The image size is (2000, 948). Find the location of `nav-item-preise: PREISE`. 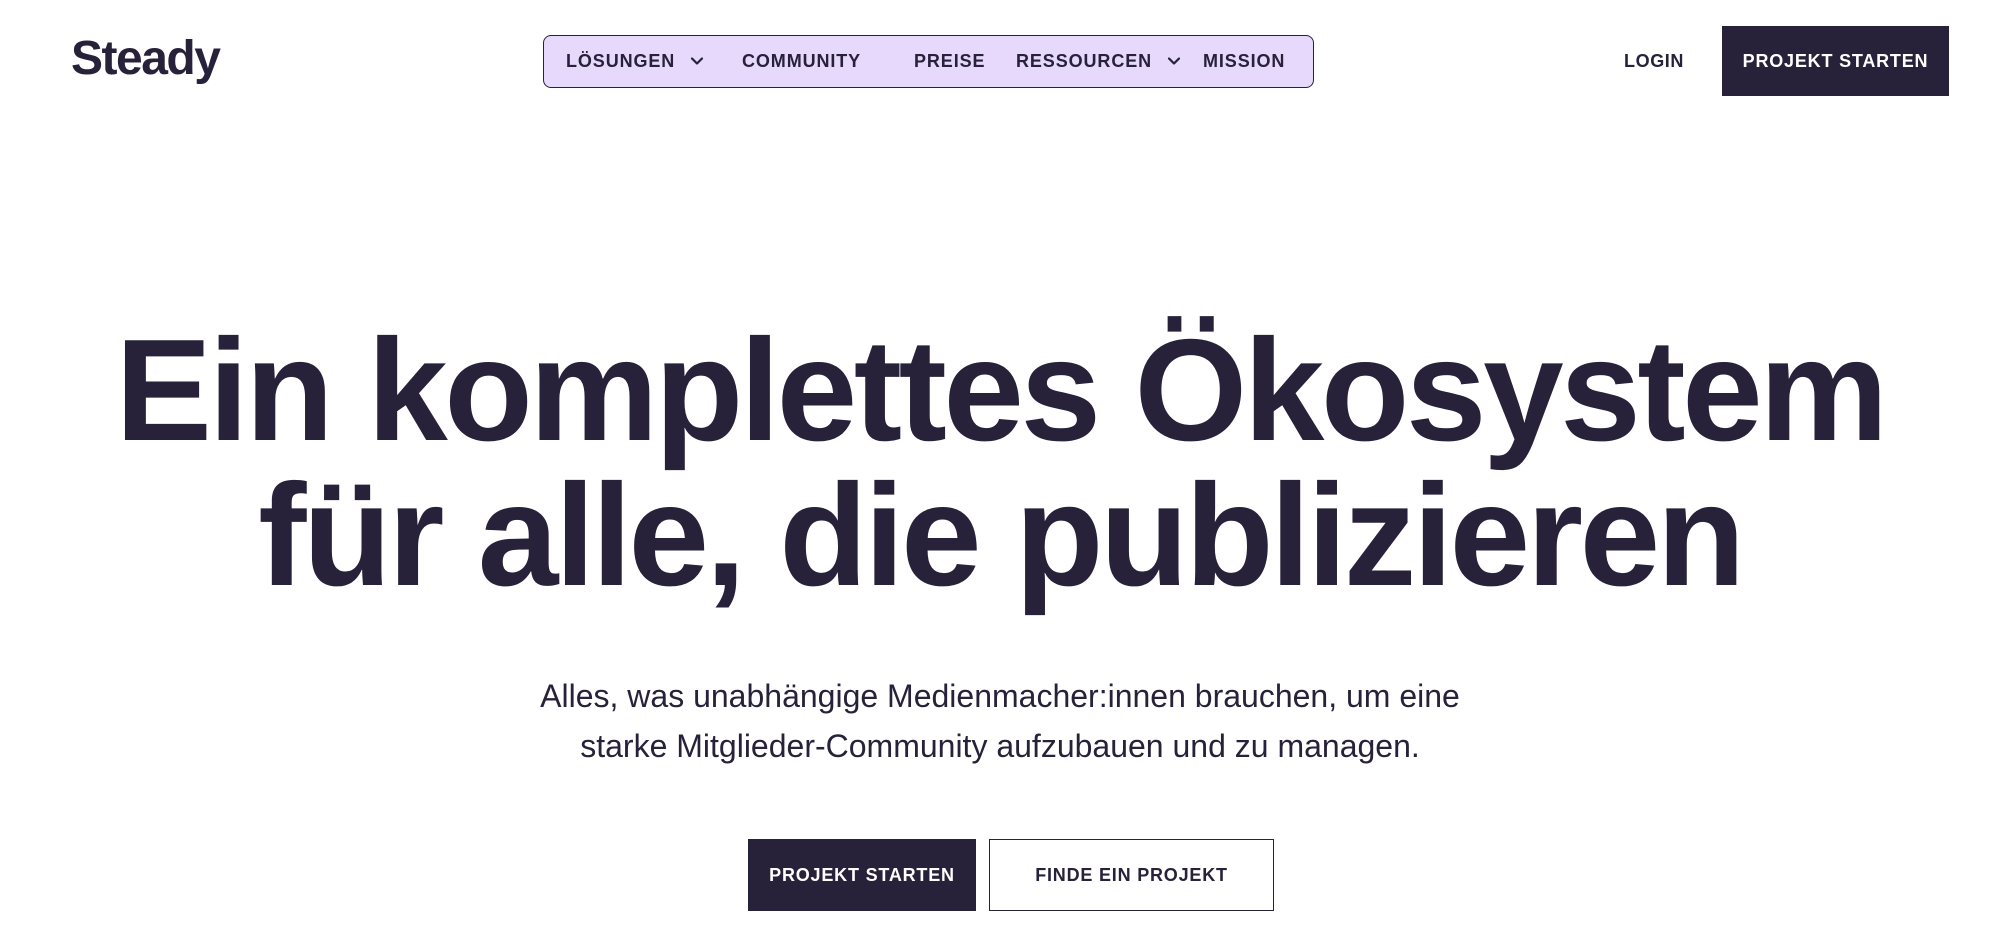

nav-item-preise: PREISE is located at coordinates (949, 61).